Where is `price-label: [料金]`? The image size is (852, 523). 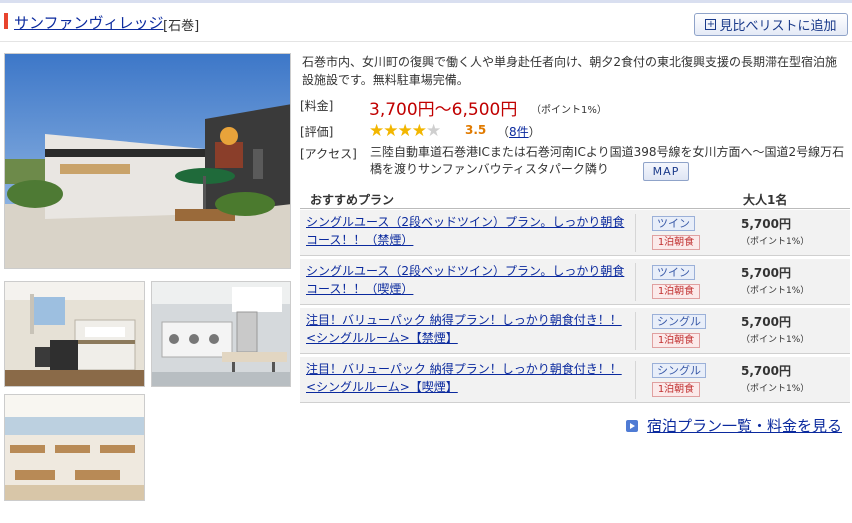
price-label: [料金] is located at coordinates (317, 106).